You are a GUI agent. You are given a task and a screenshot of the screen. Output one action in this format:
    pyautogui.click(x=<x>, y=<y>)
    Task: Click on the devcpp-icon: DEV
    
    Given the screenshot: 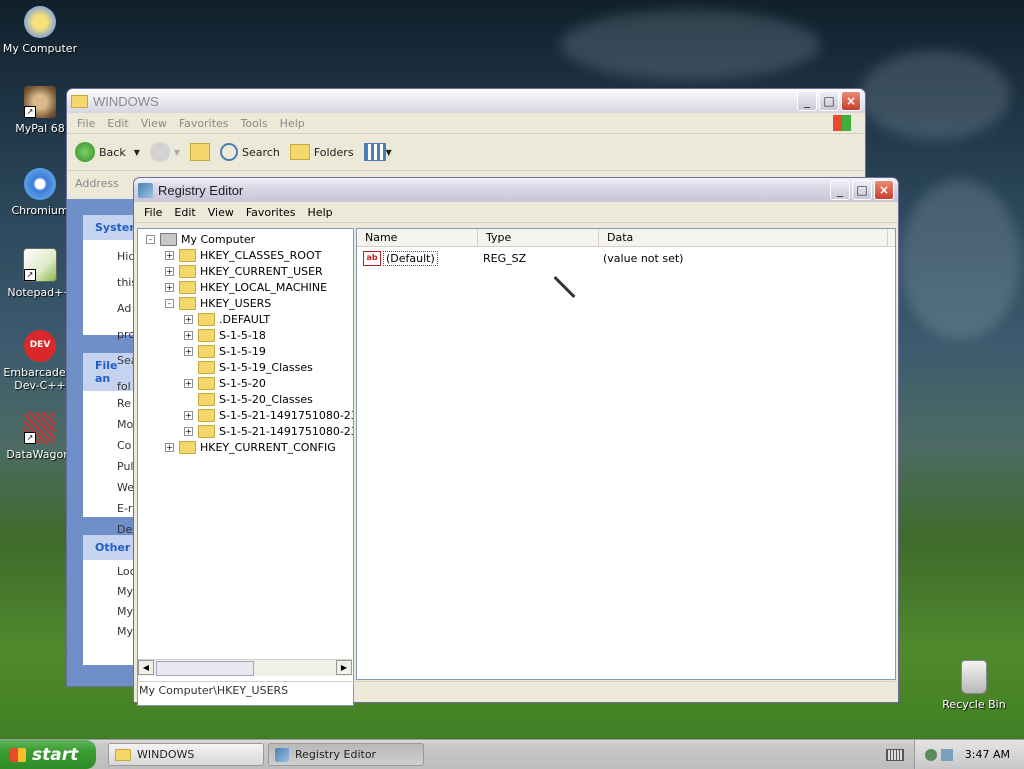 What is the action you would take?
    pyautogui.click(x=40, y=346)
    